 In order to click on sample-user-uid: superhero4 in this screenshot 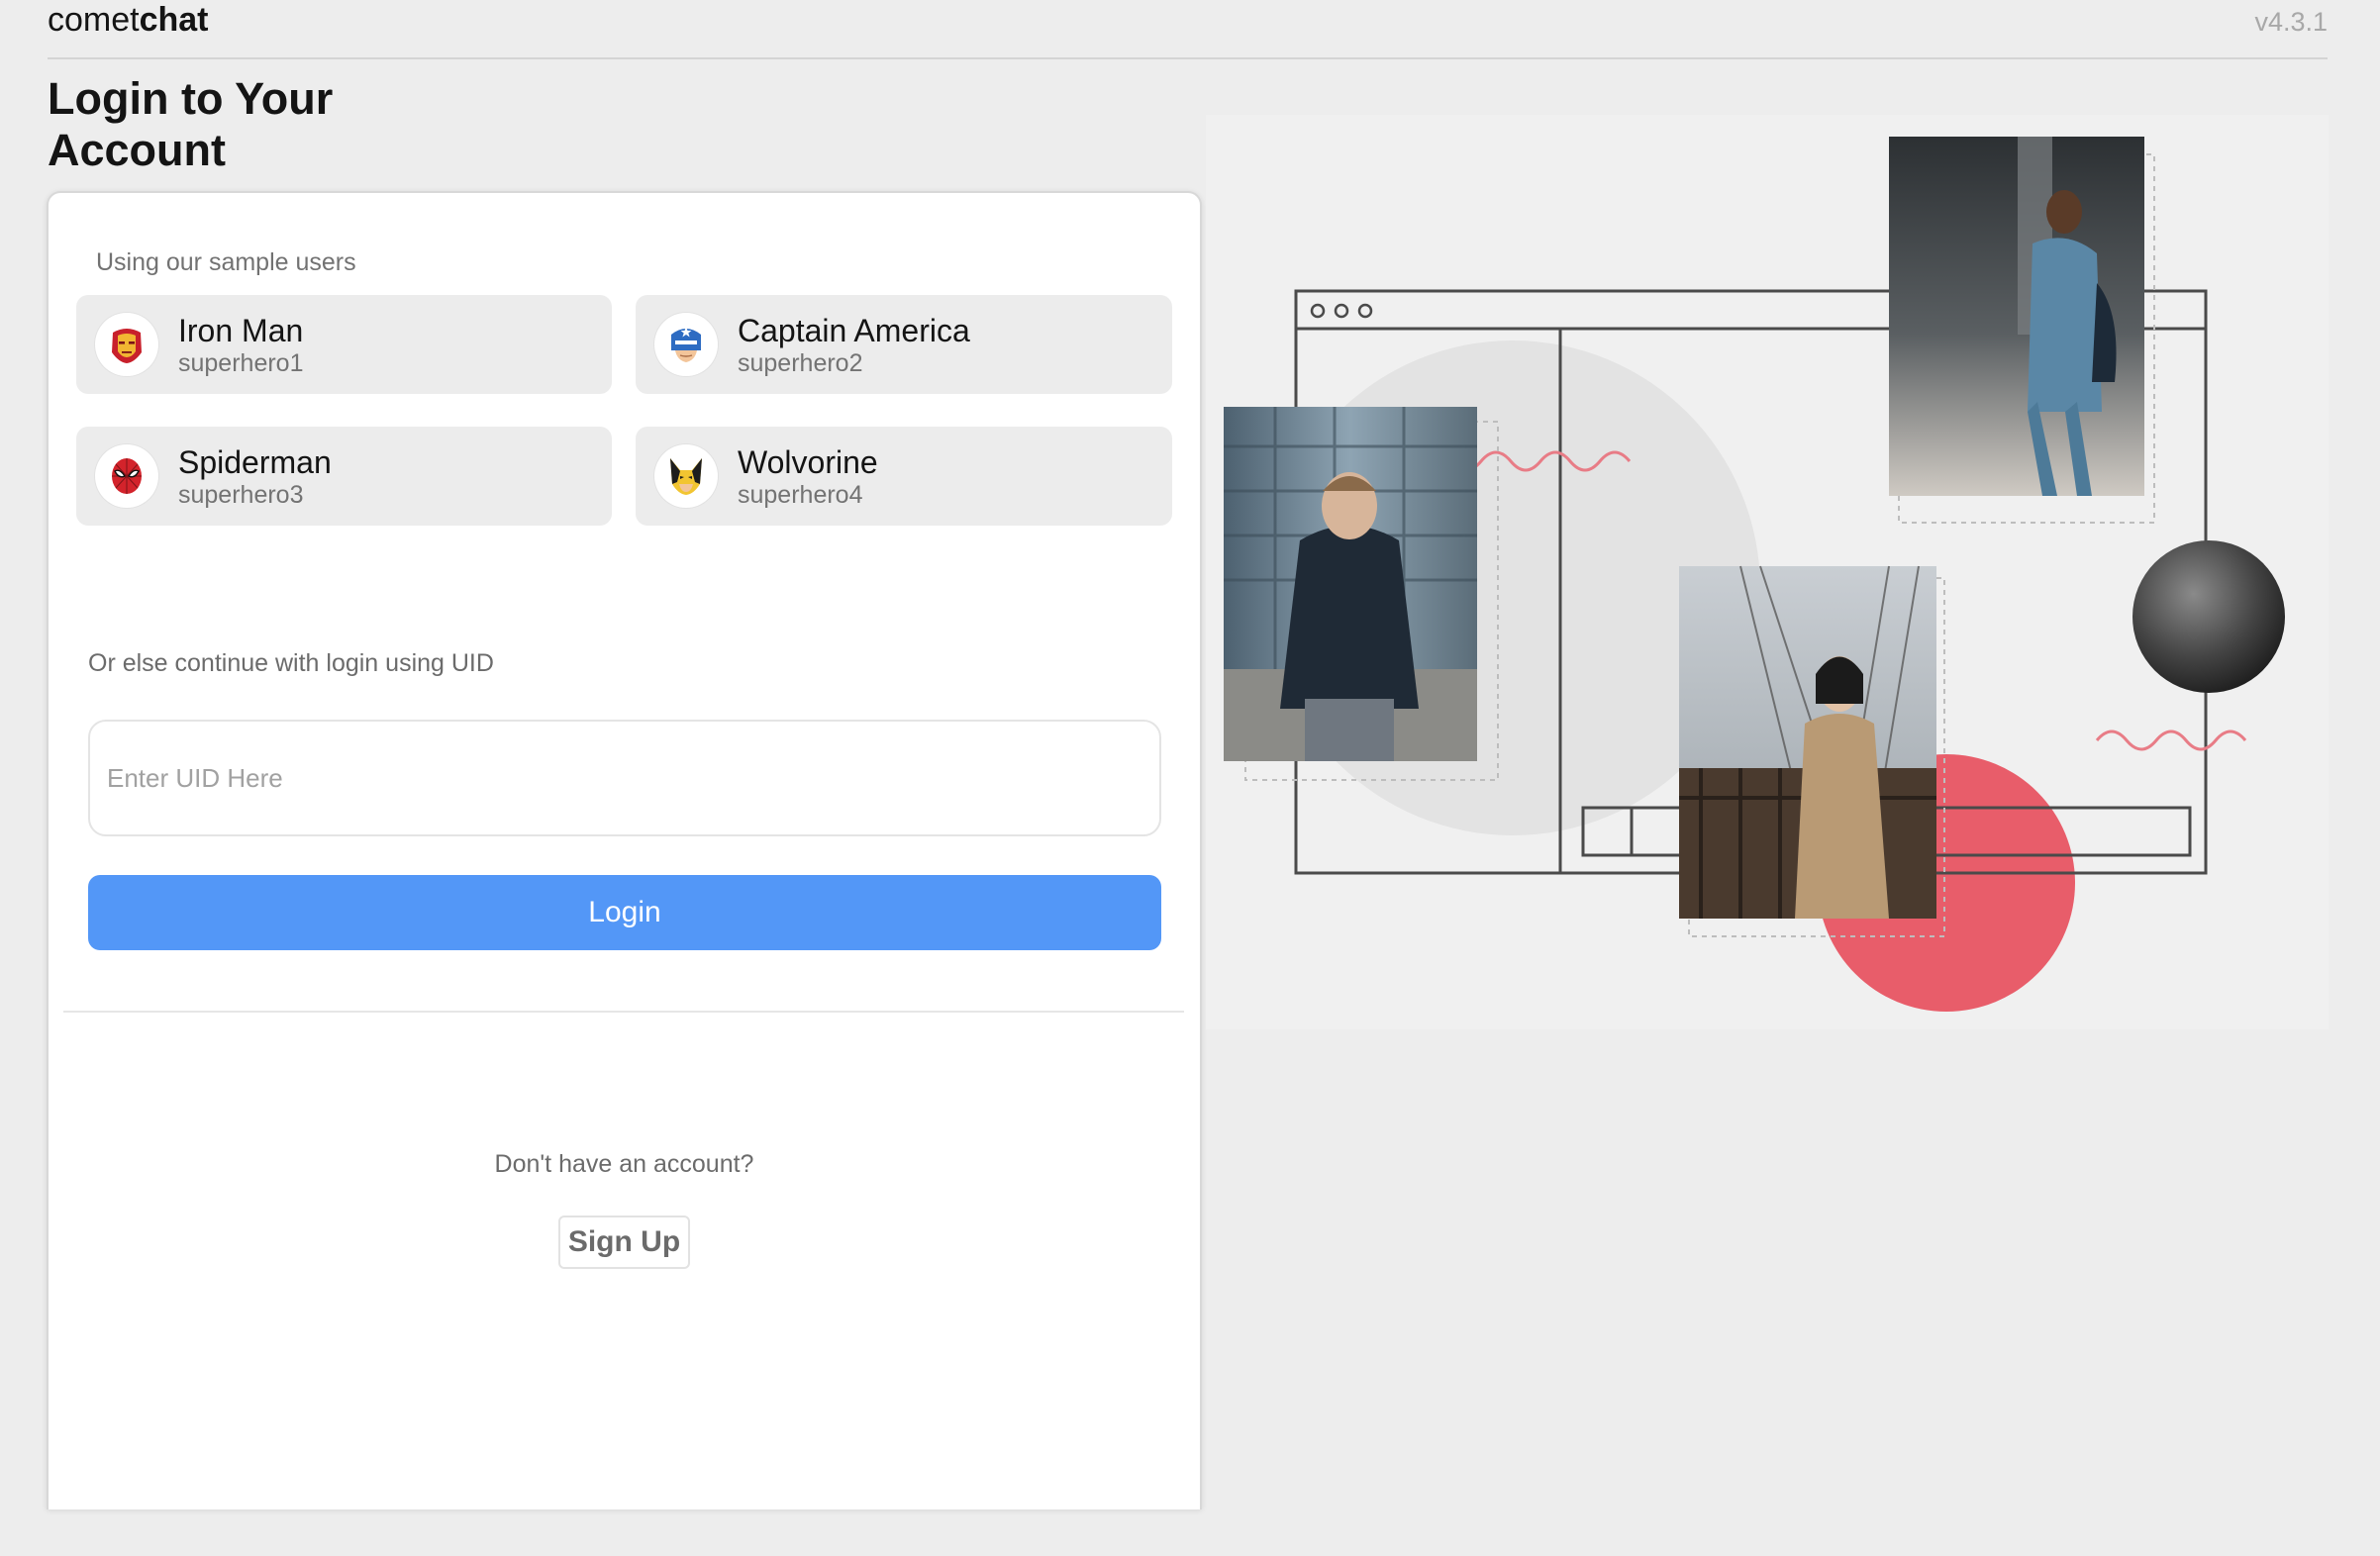, I will do `click(800, 495)`.